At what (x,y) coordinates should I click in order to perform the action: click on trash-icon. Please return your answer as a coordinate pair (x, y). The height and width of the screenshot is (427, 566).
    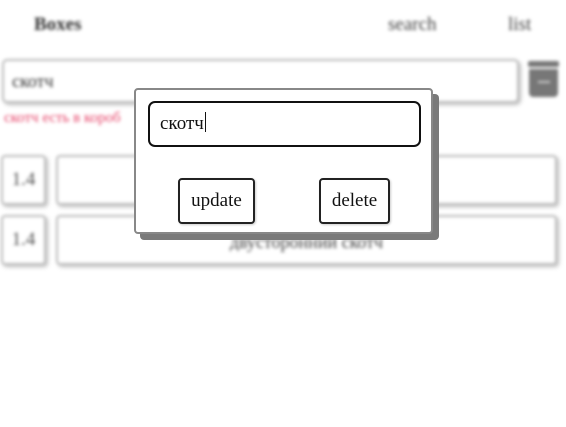
    Looking at the image, I should click on (543, 79).